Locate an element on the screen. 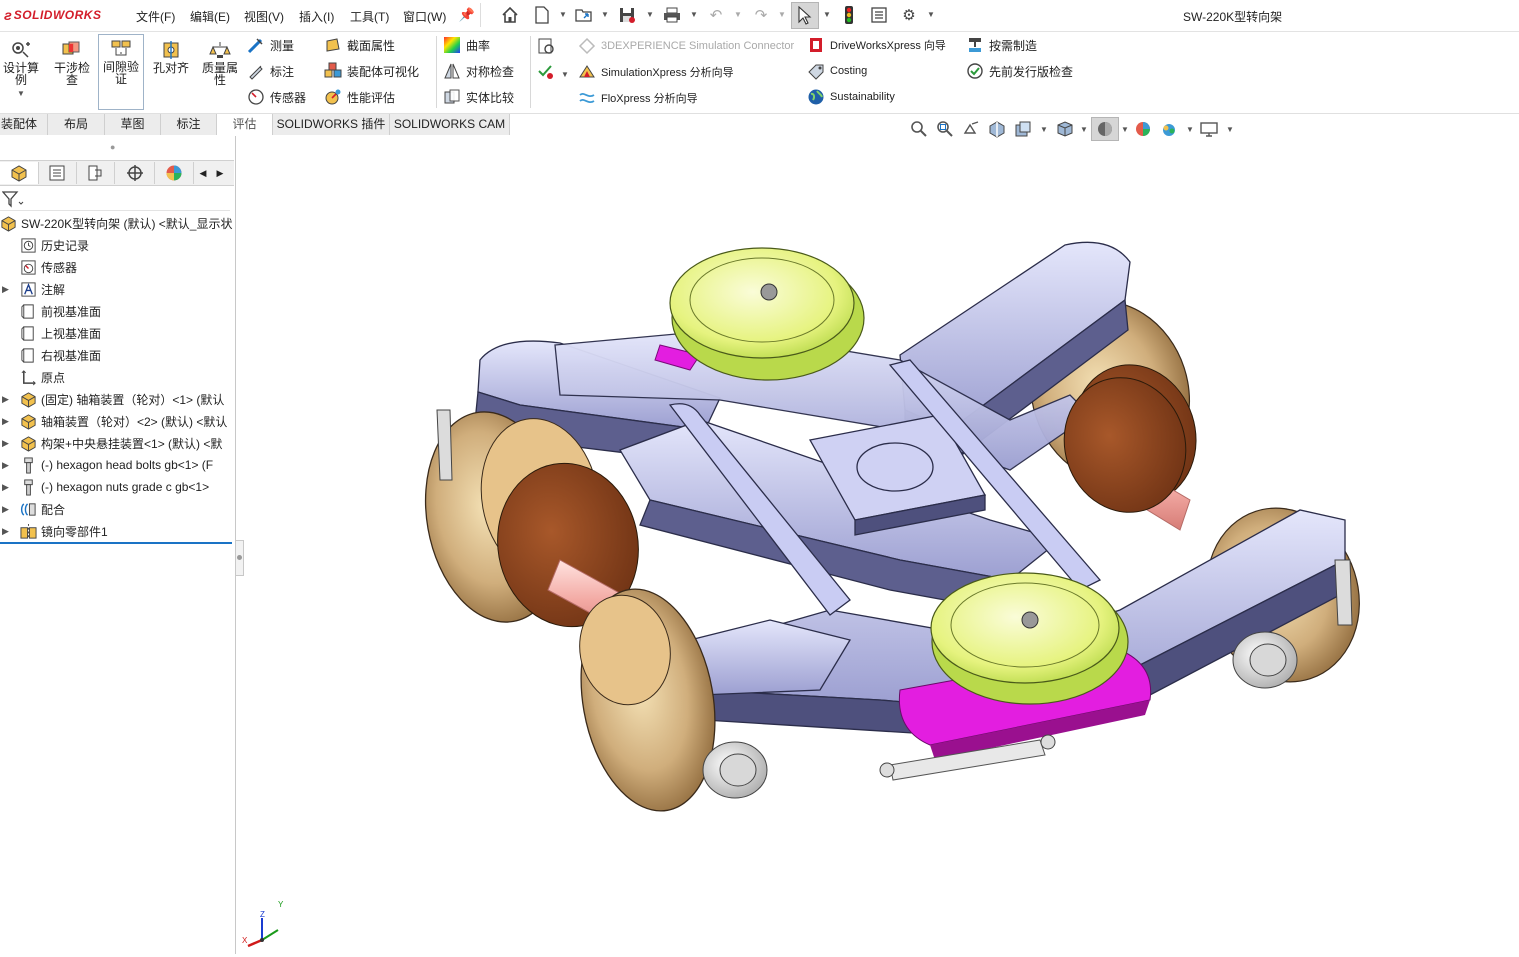 Image resolution: width=1519 pixels, height=957 pixels. undo-icon: ↶ is located at coordinates (716, 15).